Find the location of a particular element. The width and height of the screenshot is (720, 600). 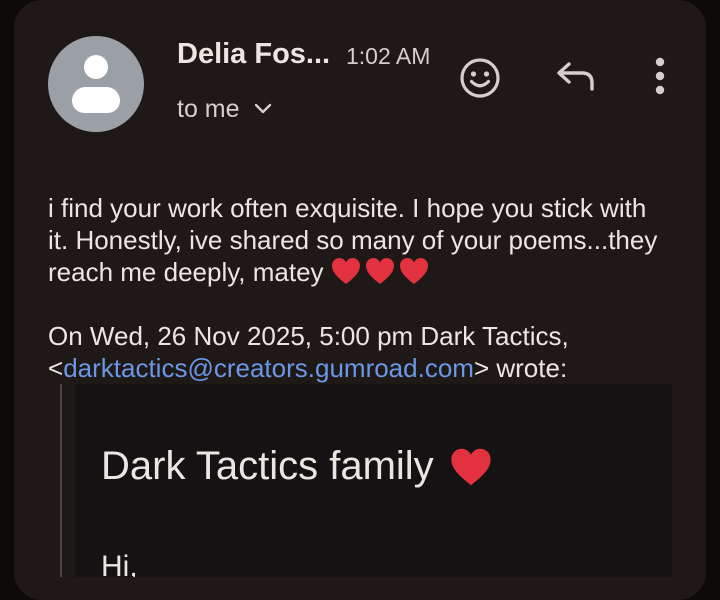

quote-email-link: darktactics@creators.gumroad.com is located at coordinates (268, 368).